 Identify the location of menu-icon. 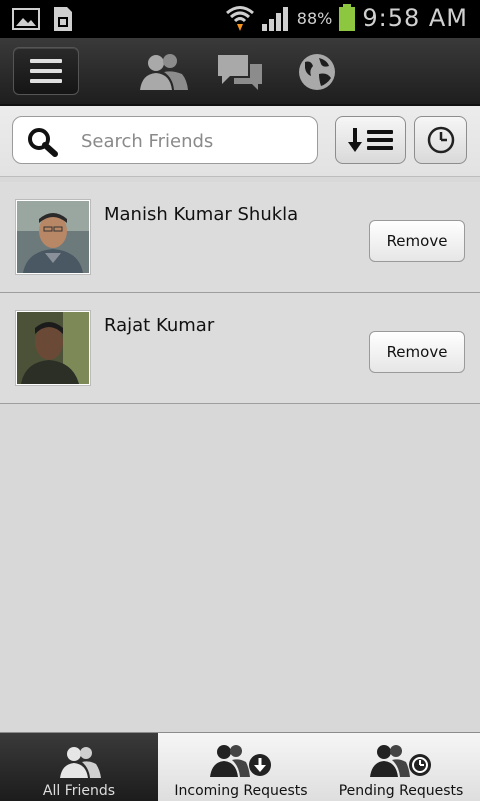
(46, 71).